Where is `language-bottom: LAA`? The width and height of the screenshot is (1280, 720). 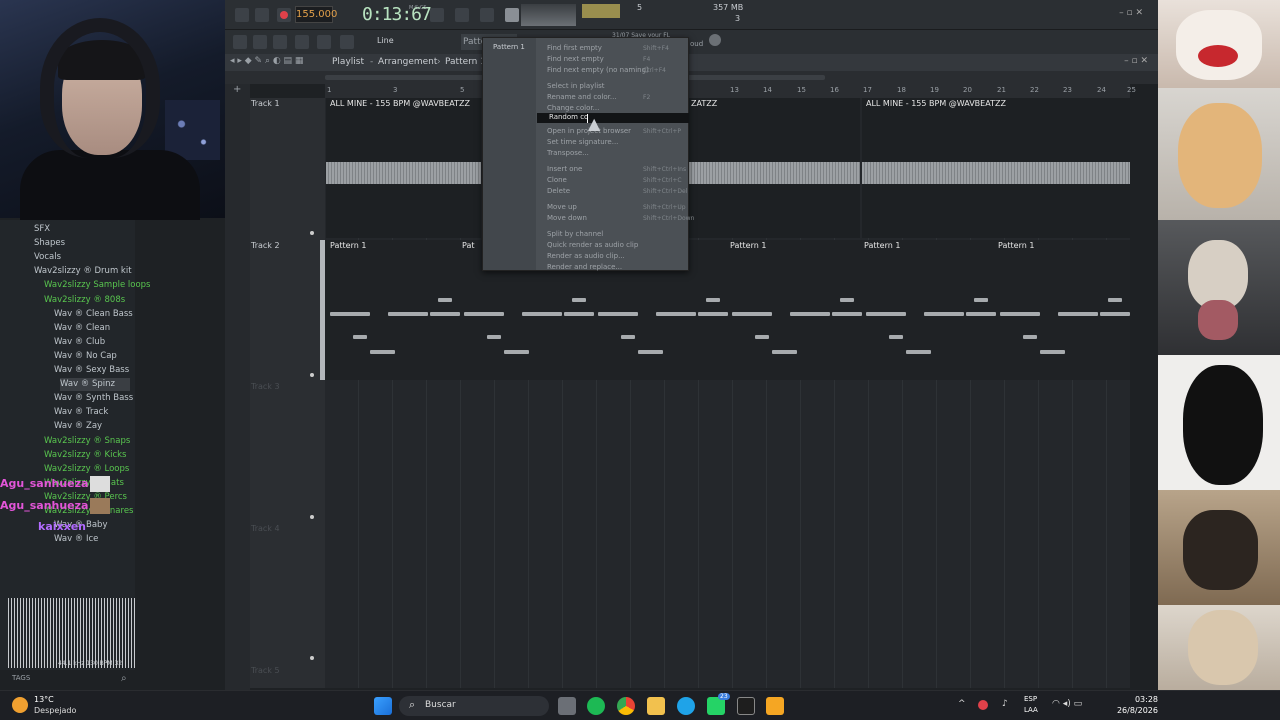 language-bottom: LAA is located at coordinates (1031, 710).